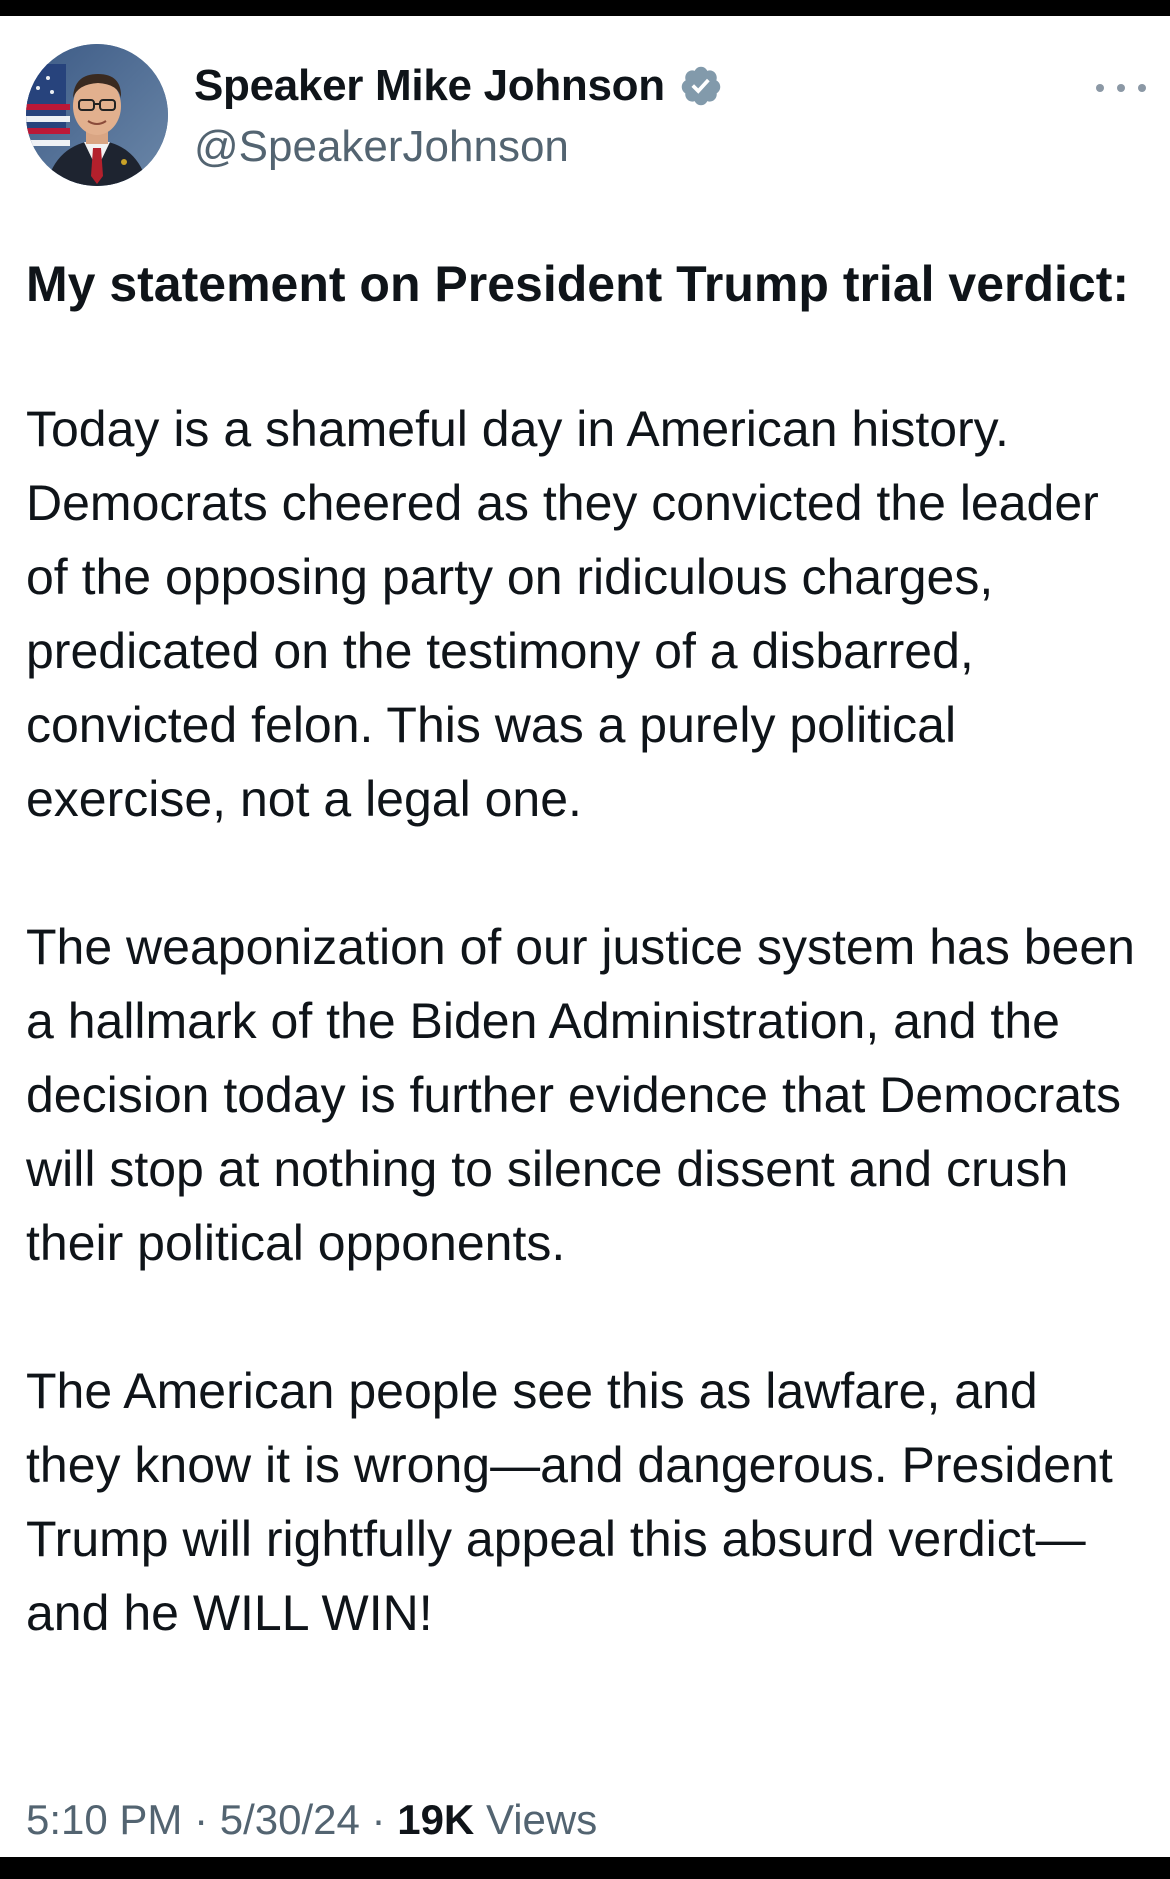 The height and width of the screenshot is (1879, 1170). I want to click on more-options-icon, so click(1121, 88).